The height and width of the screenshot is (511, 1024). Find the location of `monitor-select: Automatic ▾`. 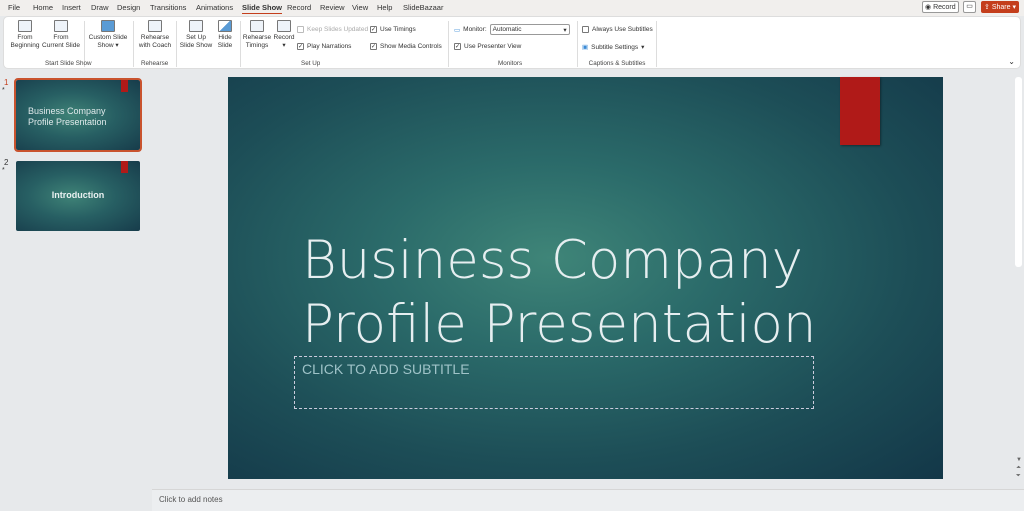

monitor-select: Automatic ▾ is located at coordinates (529, 29).